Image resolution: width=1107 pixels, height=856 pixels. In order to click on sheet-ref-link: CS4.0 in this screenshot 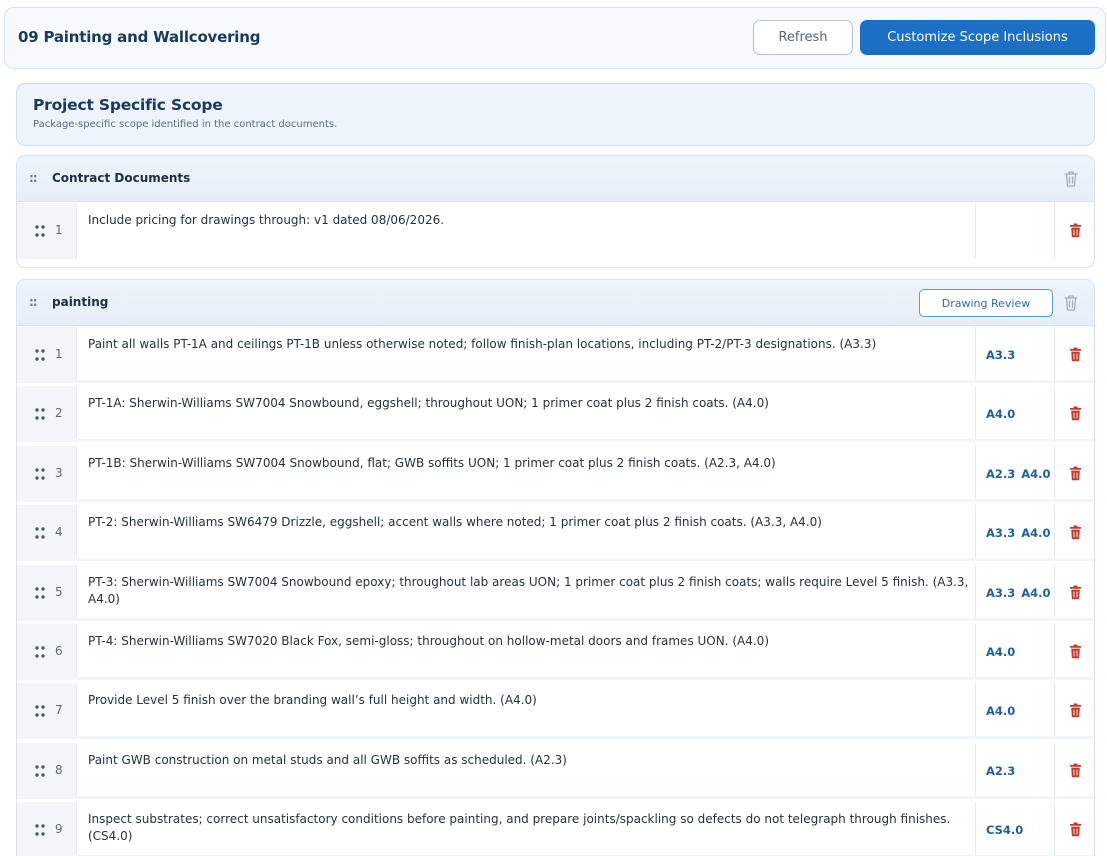, I will do `click(1004, 830)`.